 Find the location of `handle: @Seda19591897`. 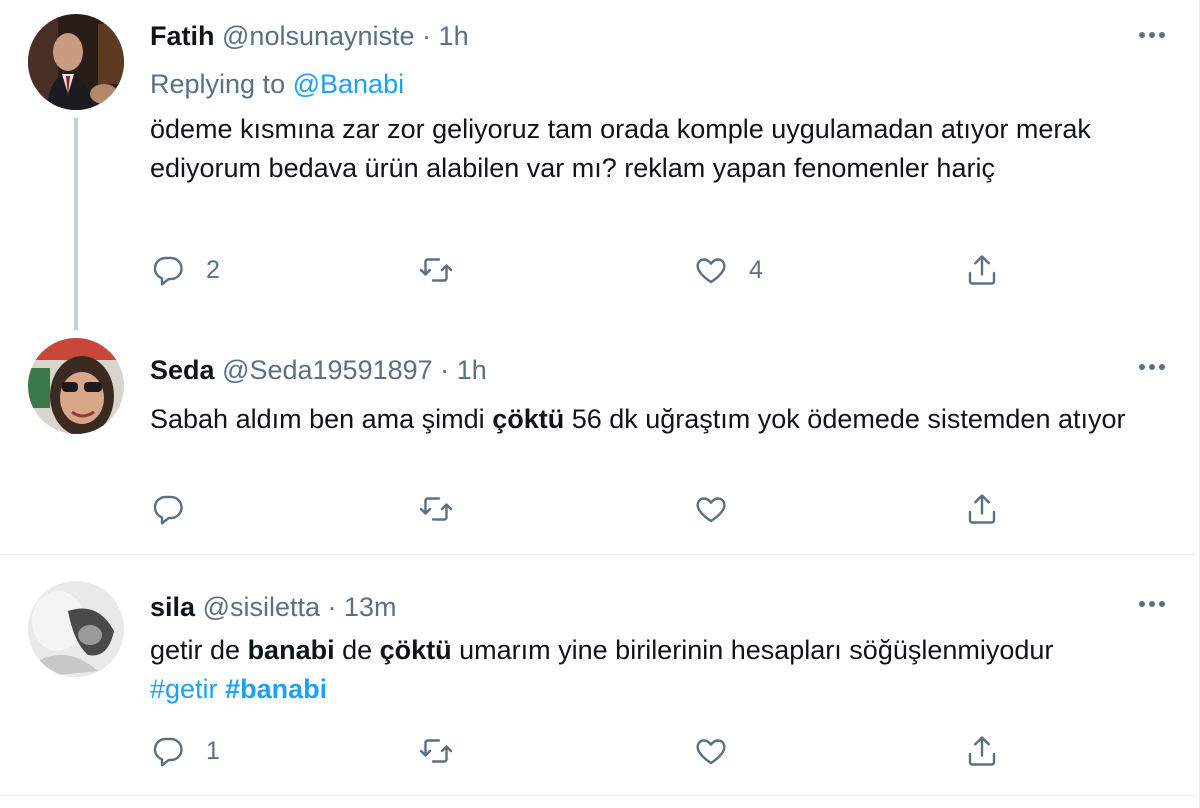

handle: @Seda19591897 is located at coordinates (327, 370).